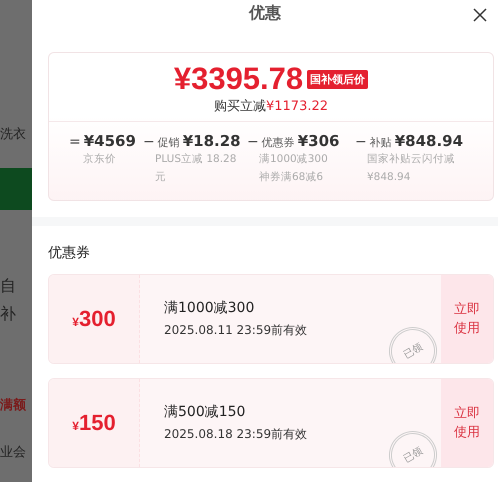 Image resolution: width=498 pixels, height=482 pixels. Describe the element at coordinates (8, 286) in the screenshot. I see `background-text: 自` at that location.